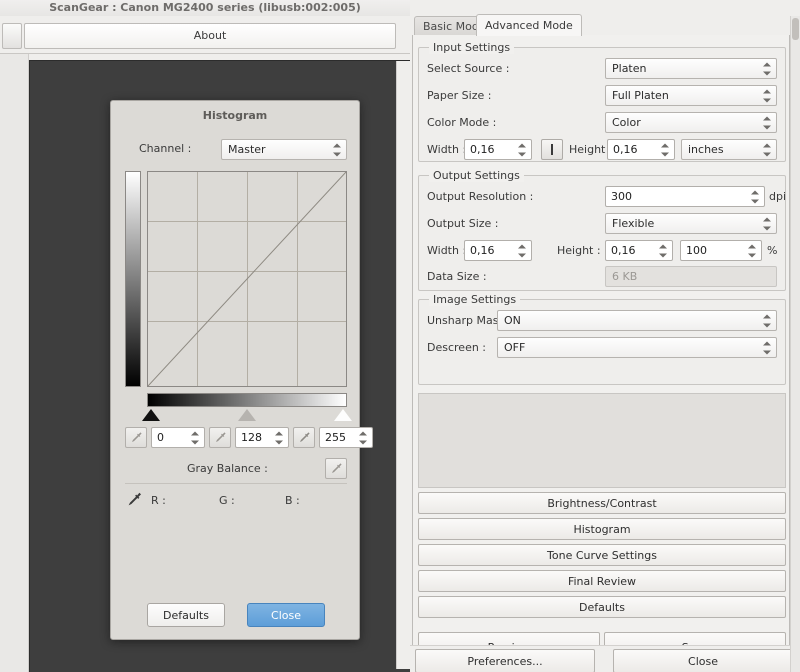 The height and width of the screenshot is (672, 800). Describe the element at coordinates (629, 68) in the screenshot. I see `select-source-value: Platen` at that location.